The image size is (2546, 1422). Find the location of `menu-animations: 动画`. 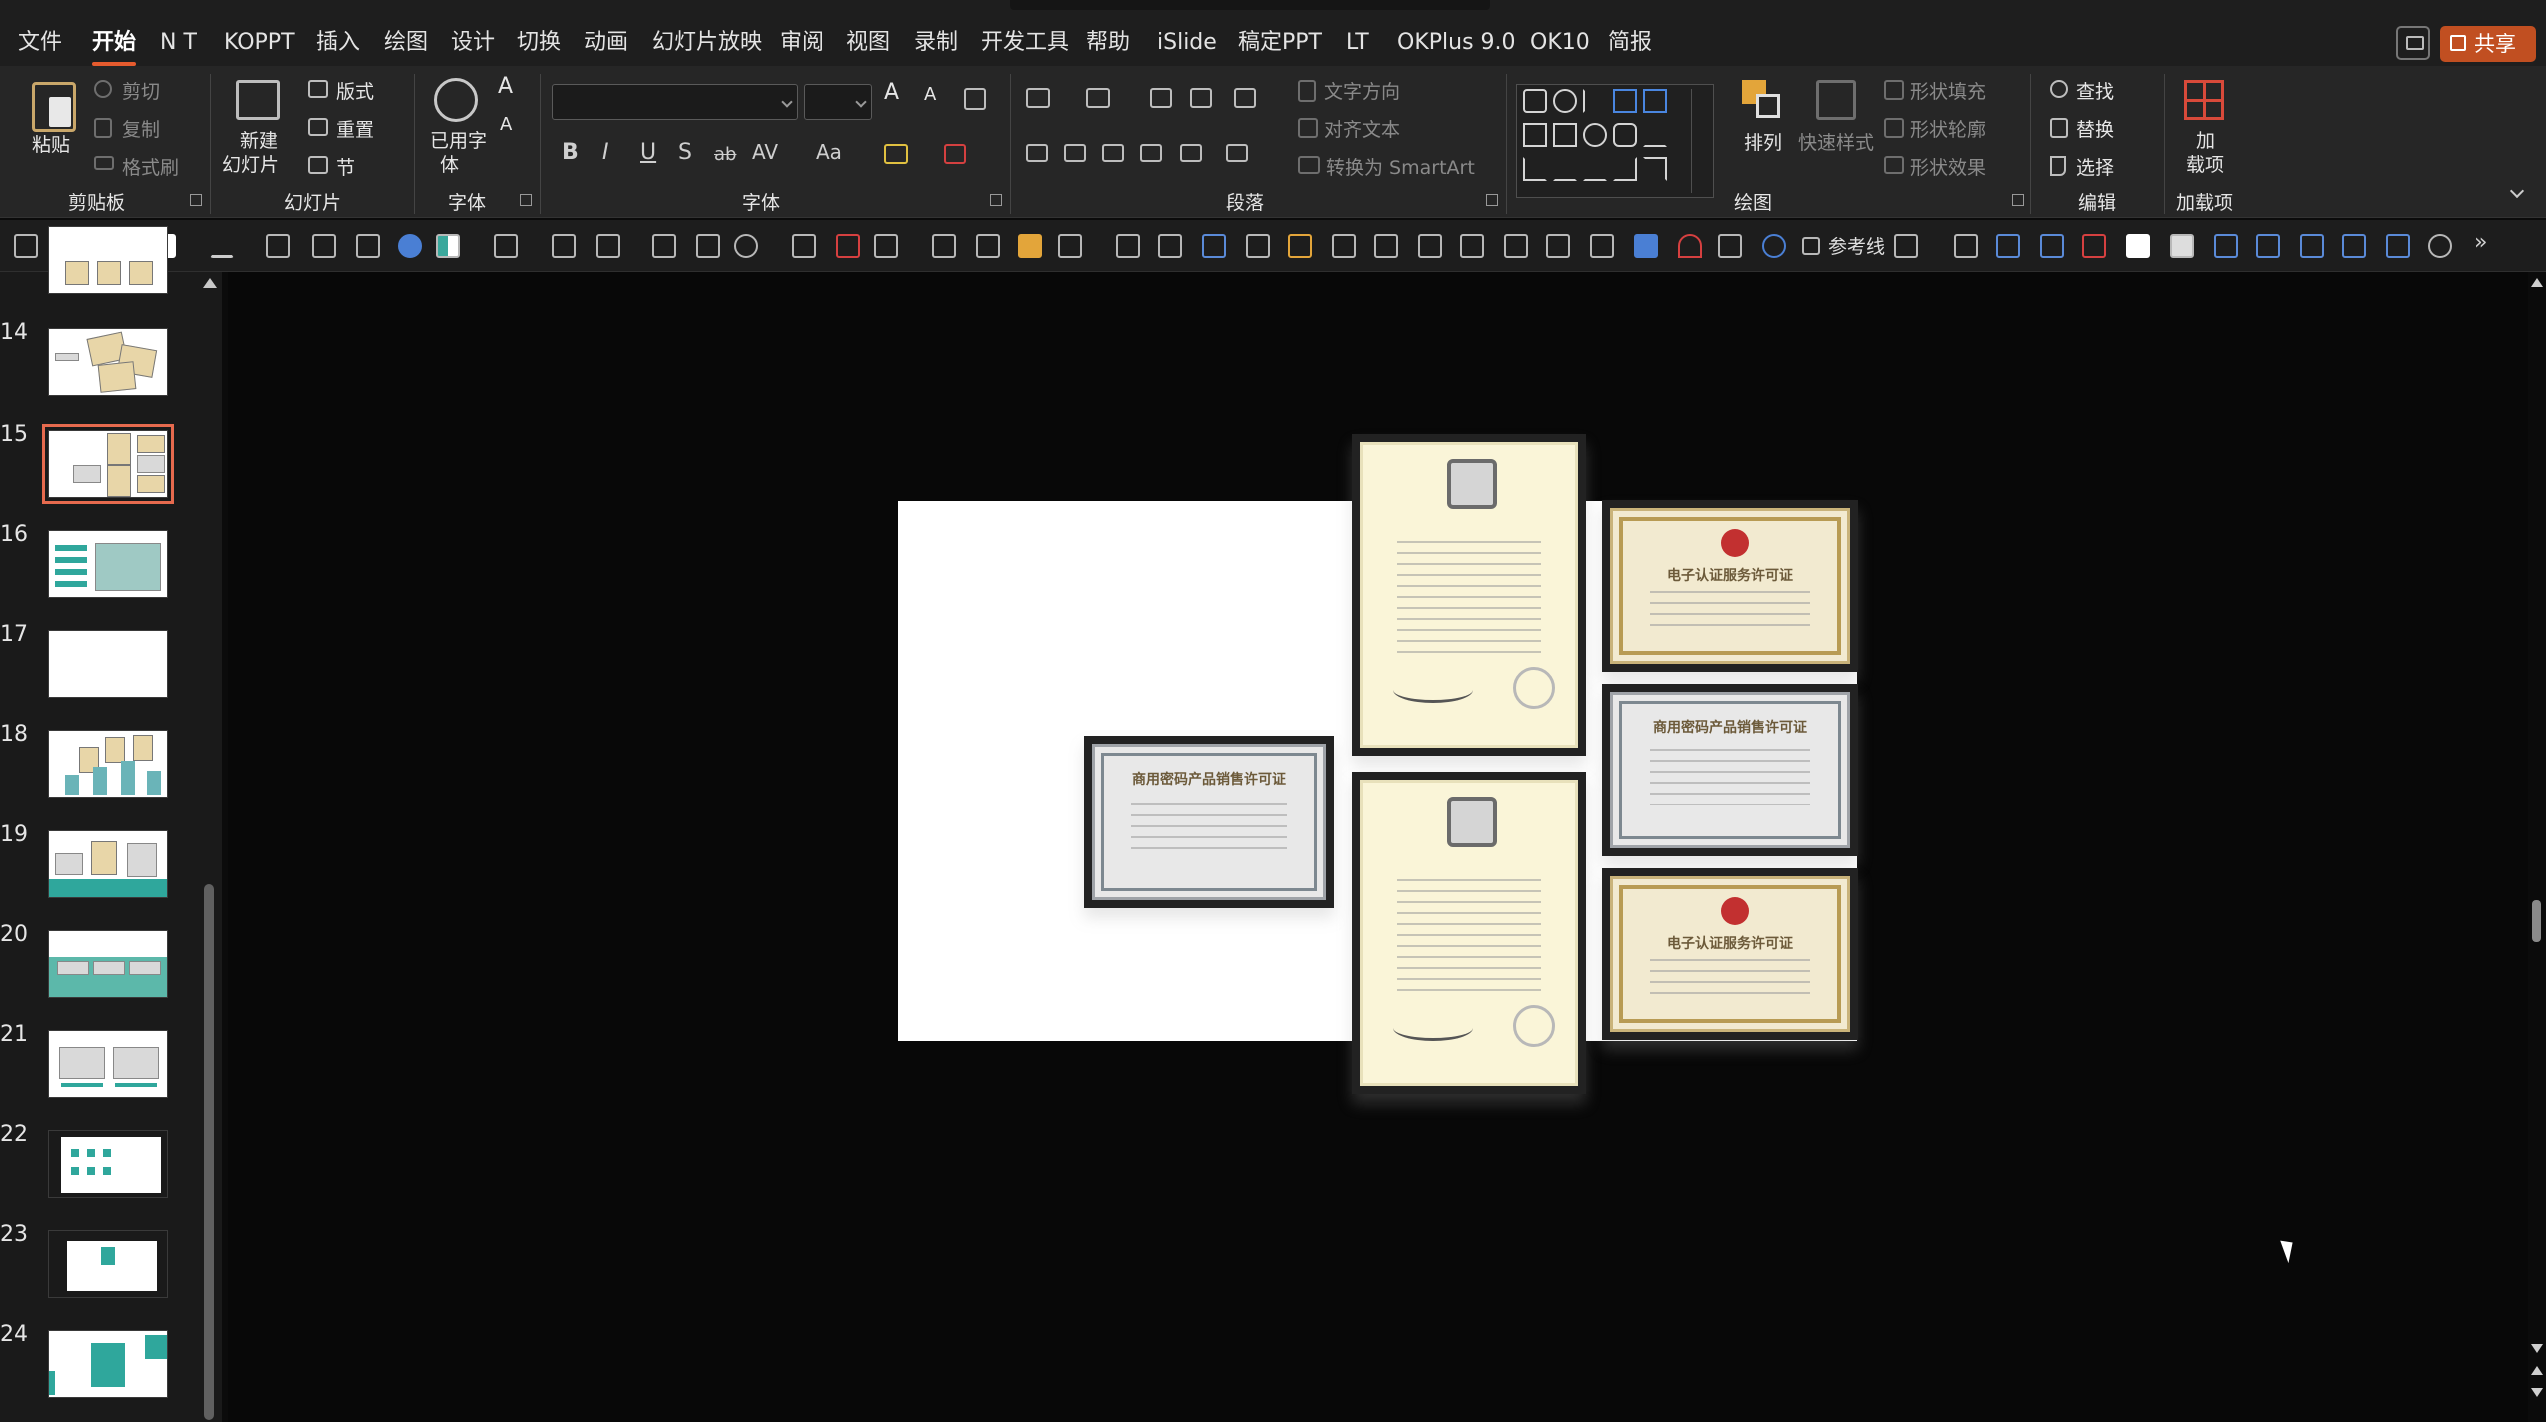

menu-animations: 动画 is located at coordinates (606, 43).